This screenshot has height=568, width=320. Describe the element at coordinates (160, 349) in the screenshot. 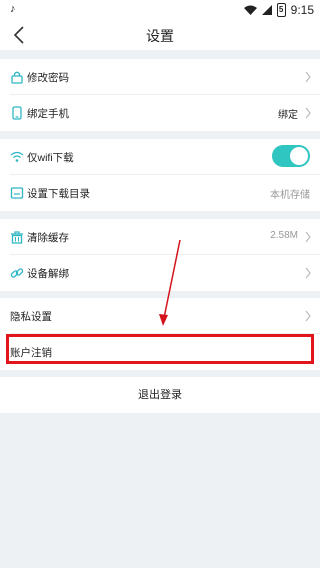

I see `annotation-highlight-box` at that location.